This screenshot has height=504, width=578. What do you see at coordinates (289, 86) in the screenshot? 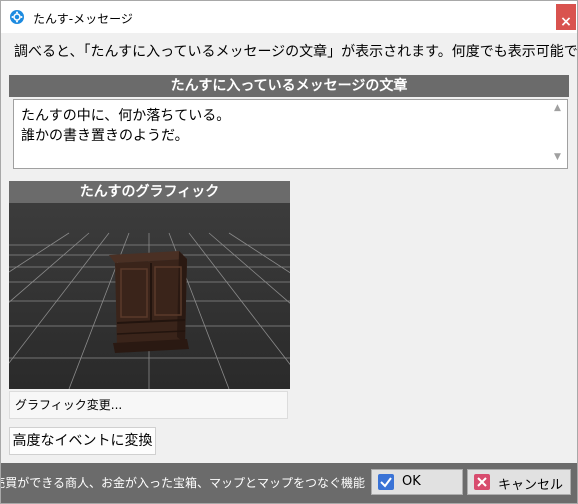
I see `message-header: たんすに入っているメッセージの文章` at bounding box center [289, 86].